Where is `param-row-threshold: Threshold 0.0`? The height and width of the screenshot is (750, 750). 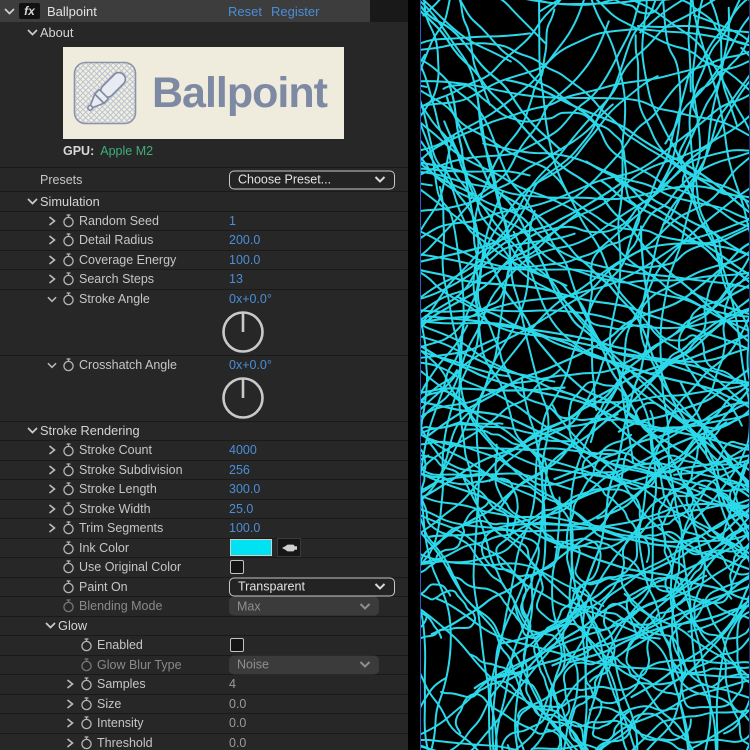 param-row-threshold: Threshold 0.0 is located at coordinates (204, 742).